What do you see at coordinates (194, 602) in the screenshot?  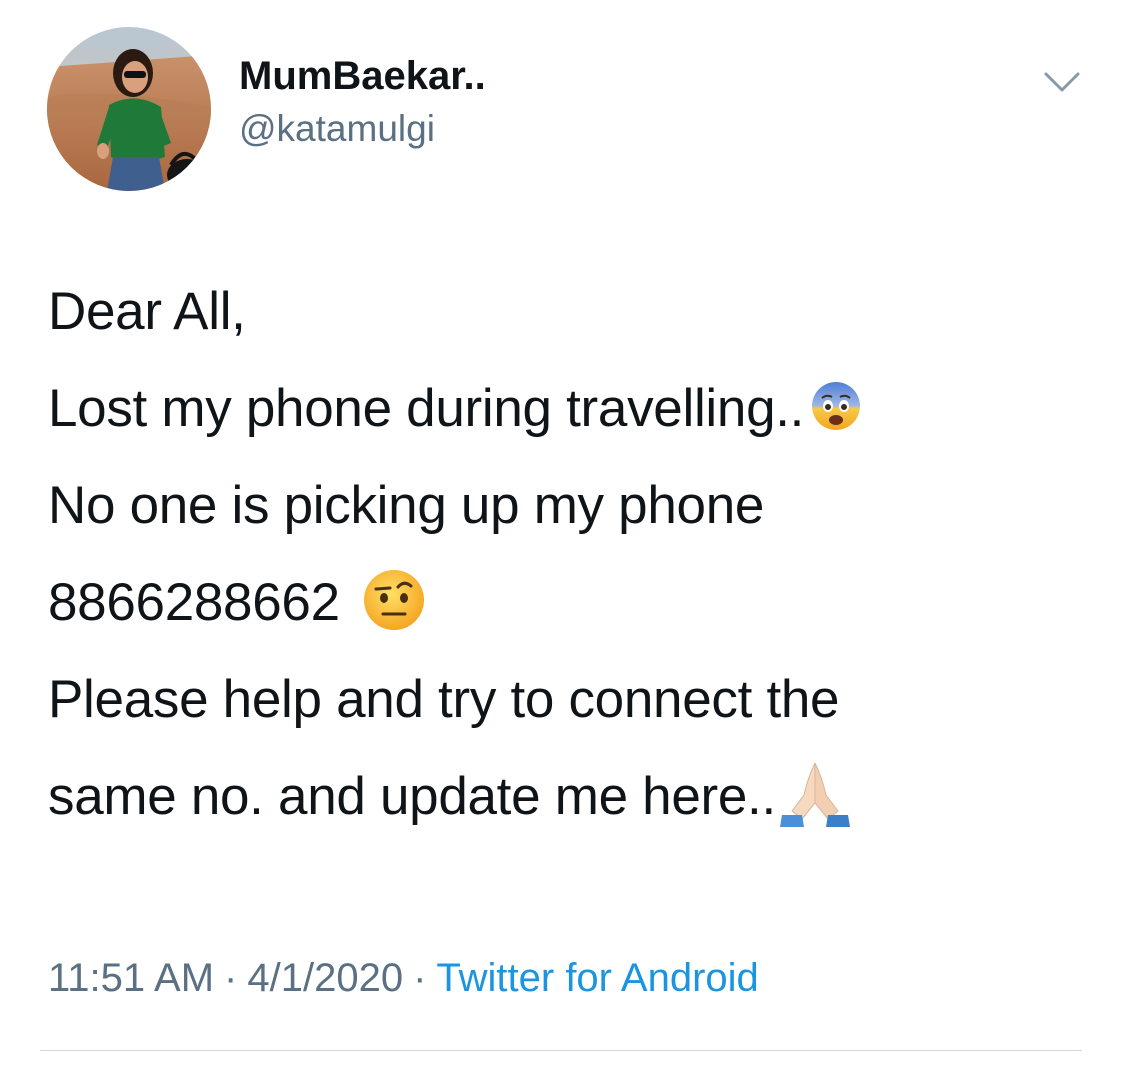 I see `phone-number: 8866288662` at bounding box center [194, 602].